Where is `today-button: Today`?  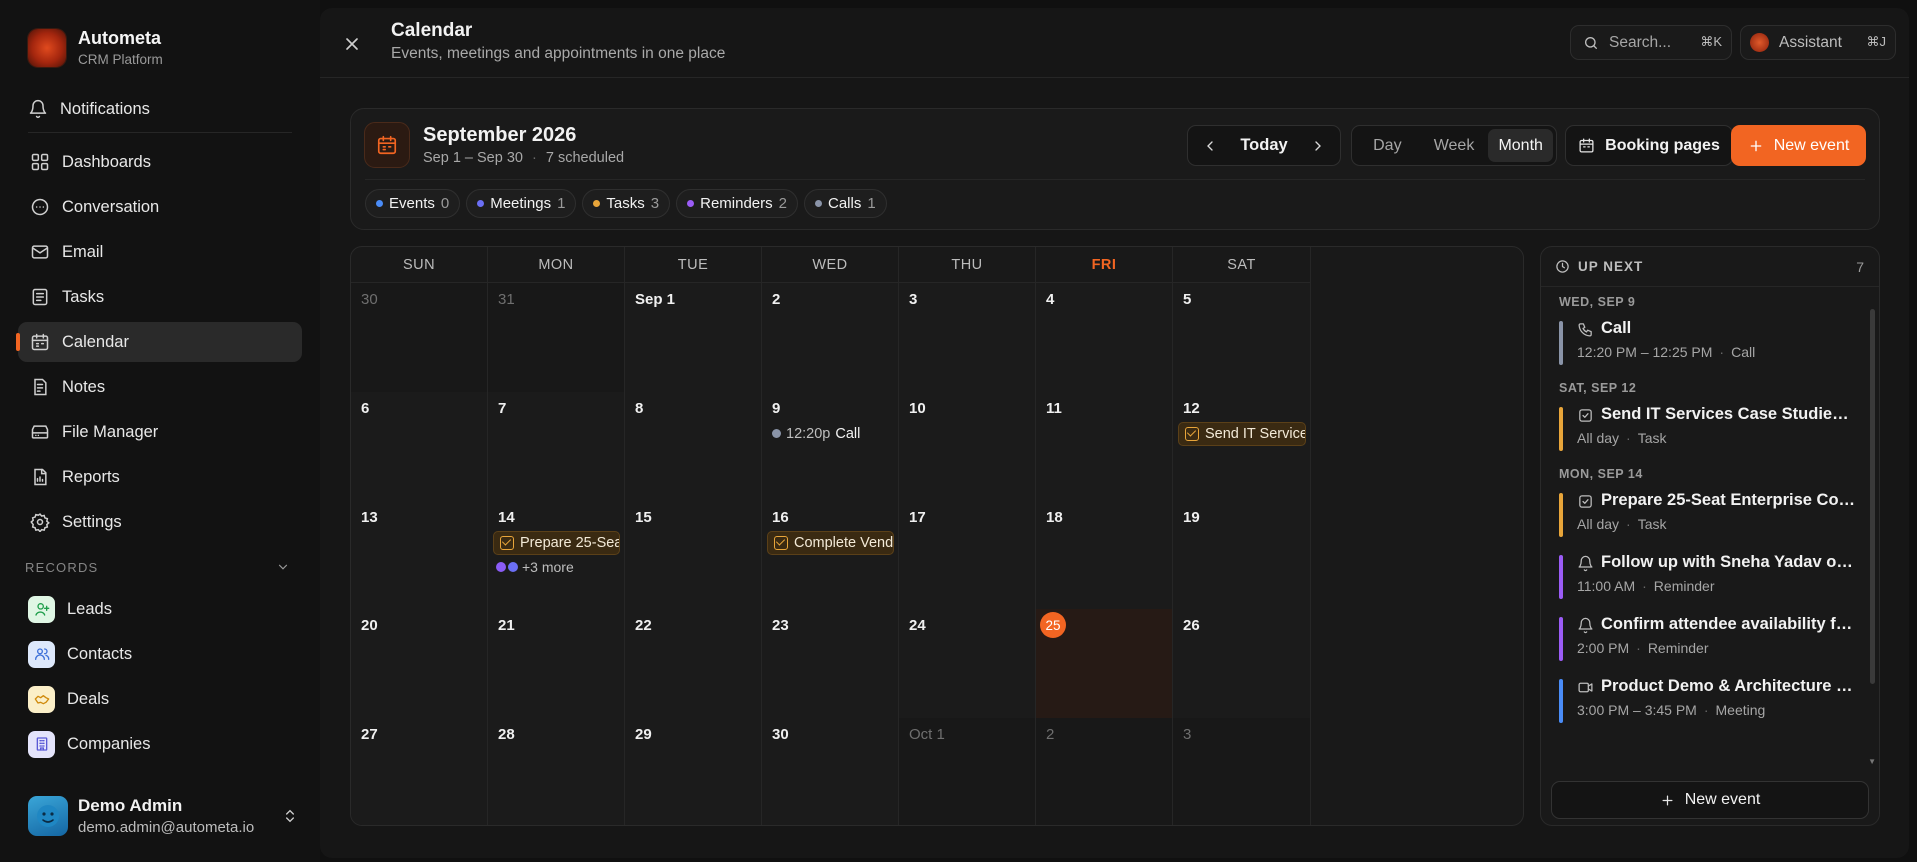 today-button: Today is located at coordinates (1263, 145).